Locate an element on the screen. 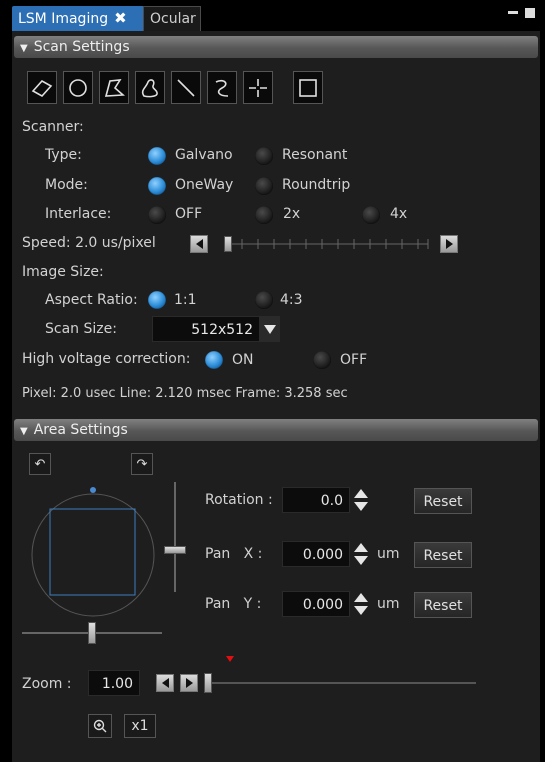  pan-y-field: 0.000 is located at coordinates (316, 604).